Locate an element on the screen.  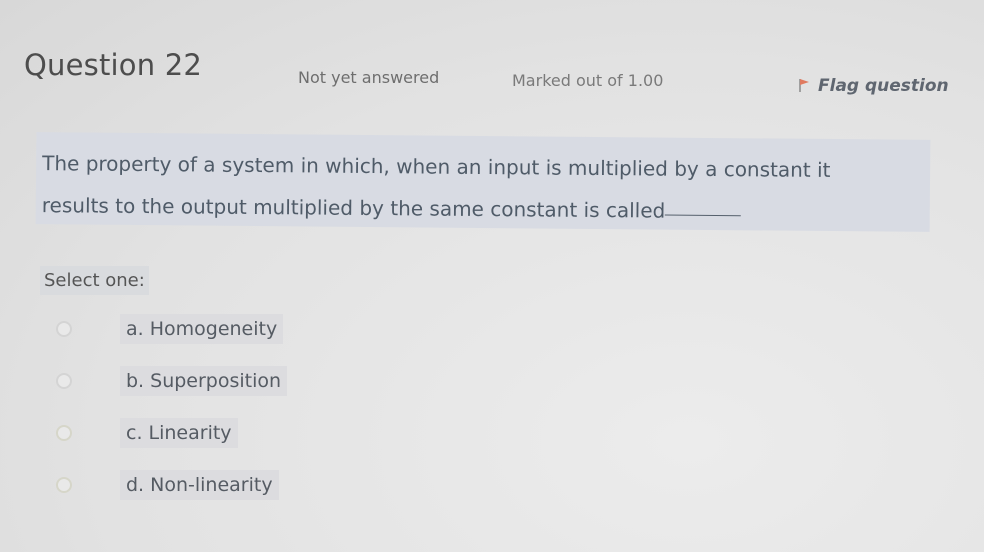
option-a: a. Homogeneity is located at coordinates (170, 329).